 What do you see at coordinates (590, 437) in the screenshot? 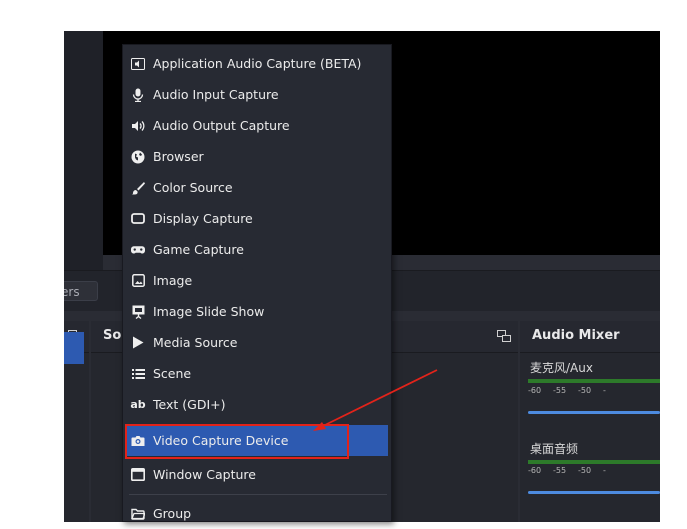
I see `audio-mixer-body: 麦克风/Aux -60 -55 -50- 桌面音频 -60 -55 -50-` at bounding box center [590, 437].